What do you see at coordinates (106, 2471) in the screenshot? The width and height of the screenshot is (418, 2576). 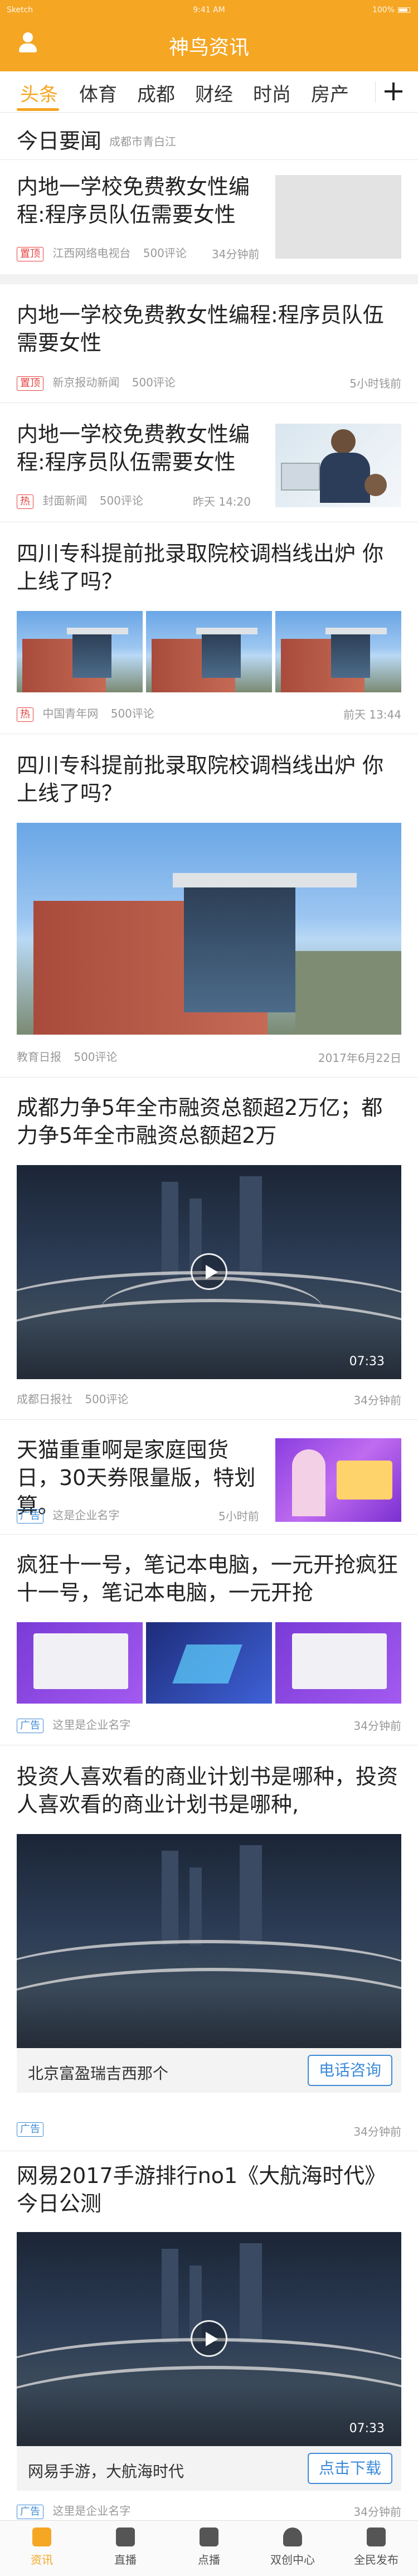 I see `ad-advertiser: 网易手游，大航海时代` at bounding box center [106, 2471].